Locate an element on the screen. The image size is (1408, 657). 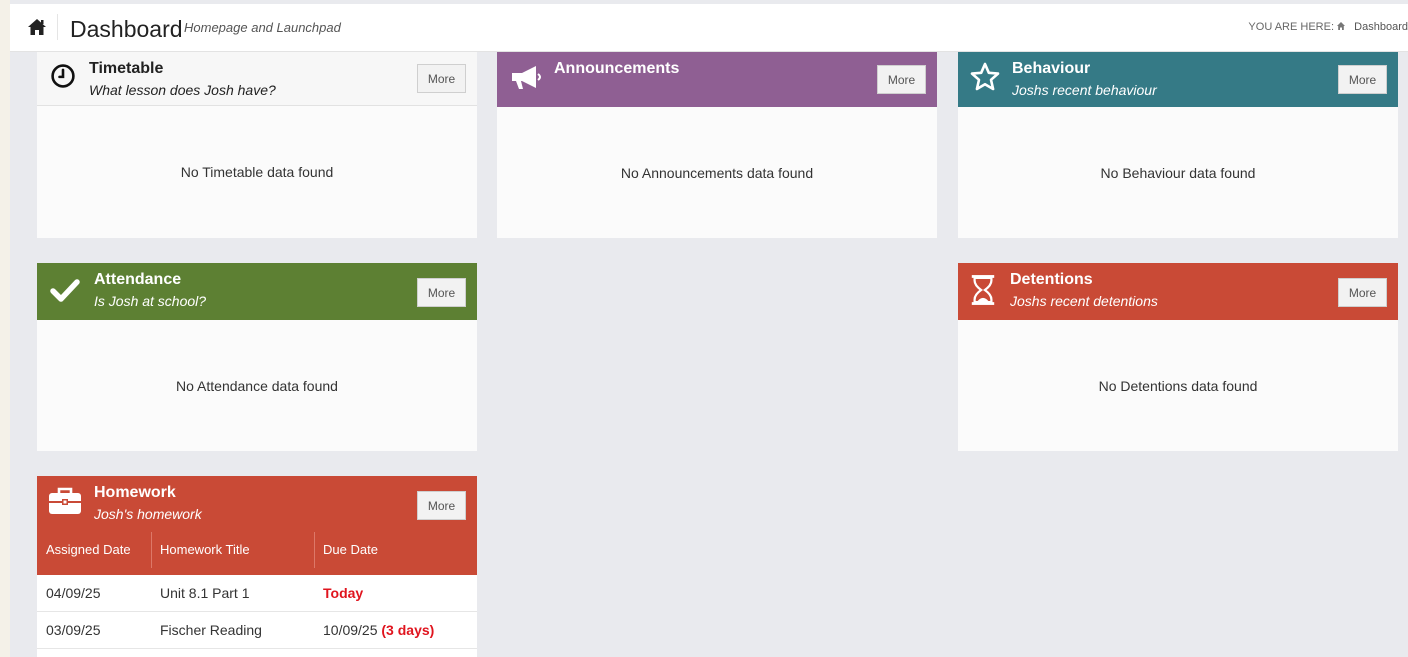
timetable-empty-message: No Timetable data found is located at coordinates (257, 172).